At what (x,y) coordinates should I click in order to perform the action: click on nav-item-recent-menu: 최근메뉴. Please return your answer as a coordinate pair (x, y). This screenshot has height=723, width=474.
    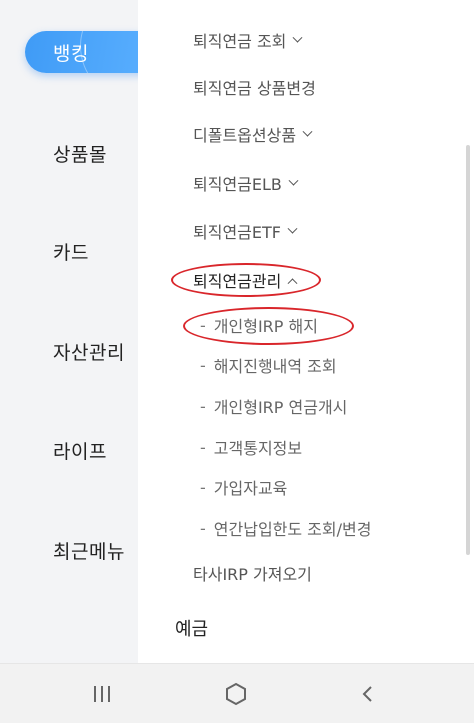
    Looking at the image, I should click on (69, 550).